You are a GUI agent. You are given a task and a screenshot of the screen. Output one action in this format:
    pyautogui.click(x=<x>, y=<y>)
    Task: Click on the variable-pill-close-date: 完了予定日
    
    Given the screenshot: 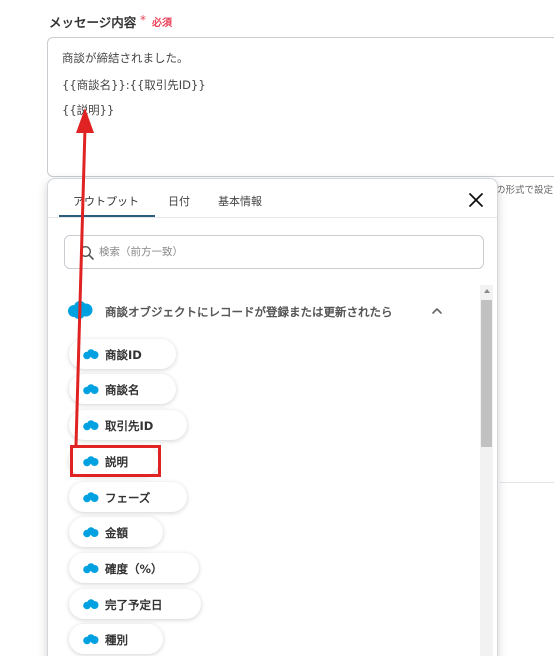 What is the action you would take?
    pyautogui.click(x=135, y=604)
    